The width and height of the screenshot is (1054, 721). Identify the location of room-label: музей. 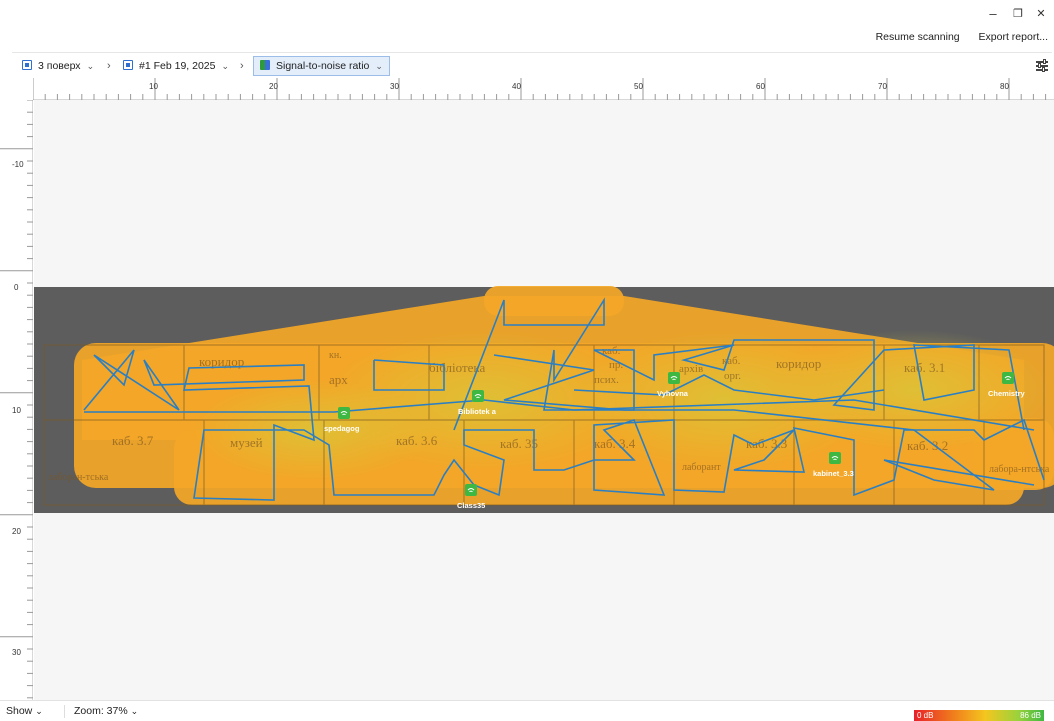
(246, 442).